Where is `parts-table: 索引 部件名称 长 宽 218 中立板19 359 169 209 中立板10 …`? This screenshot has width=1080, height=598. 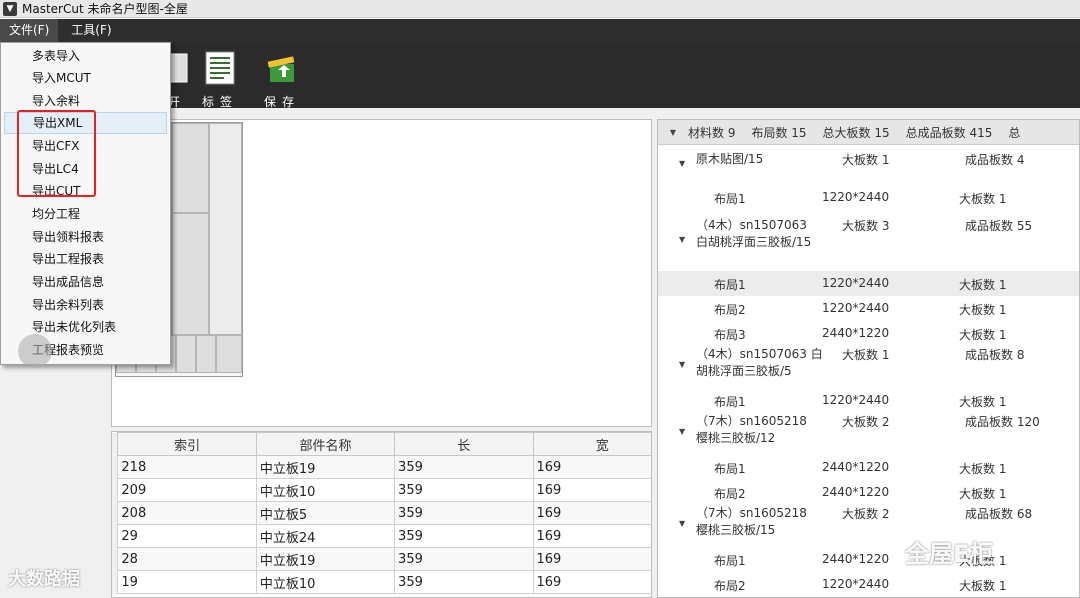 parts-table: 索引 部件名称 长 宽 218 中立板19 359 169 209 中立板10 … is located at coordinates (381, 514).